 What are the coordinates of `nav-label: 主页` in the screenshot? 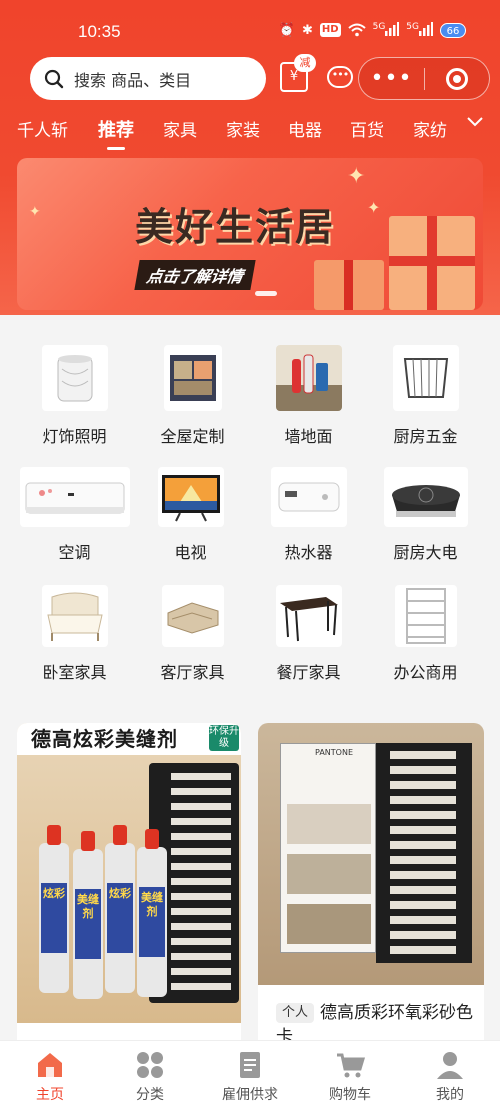 It's located at (50, 1095).